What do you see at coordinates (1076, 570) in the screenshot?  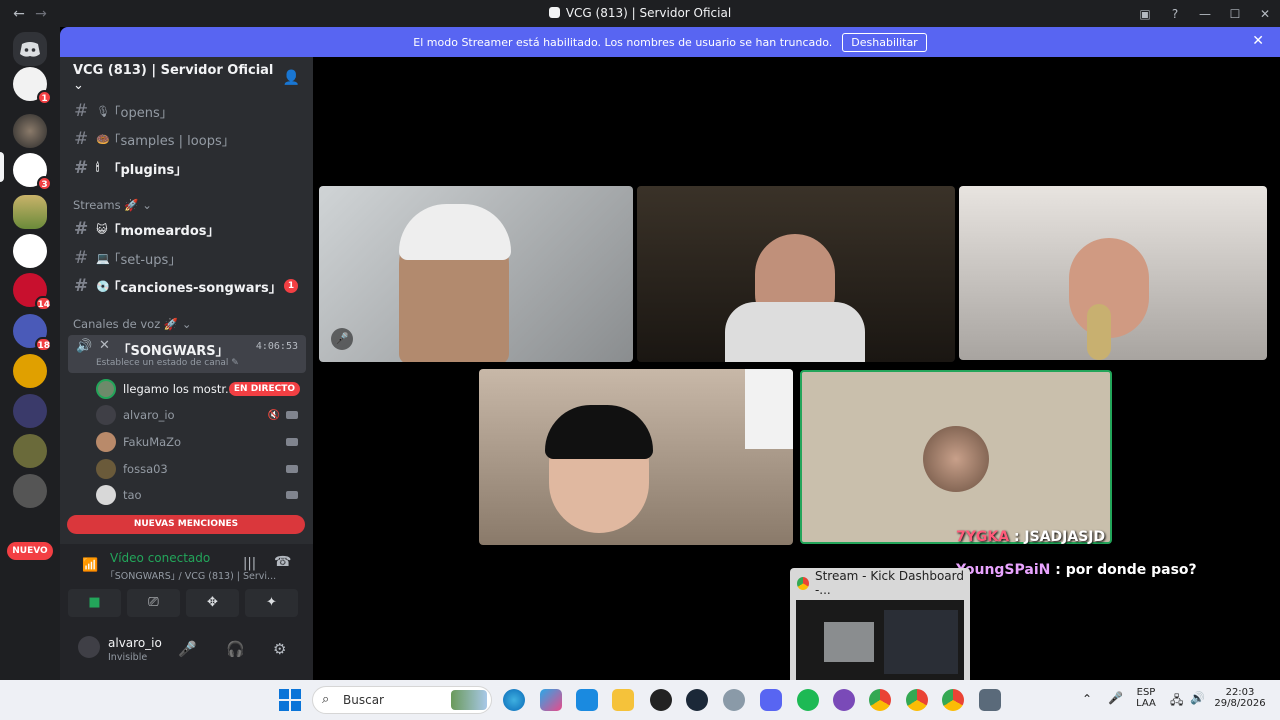 I see `chat-line: YoungSPaiN : por donde paso?` at bounding box center [1076, 570].